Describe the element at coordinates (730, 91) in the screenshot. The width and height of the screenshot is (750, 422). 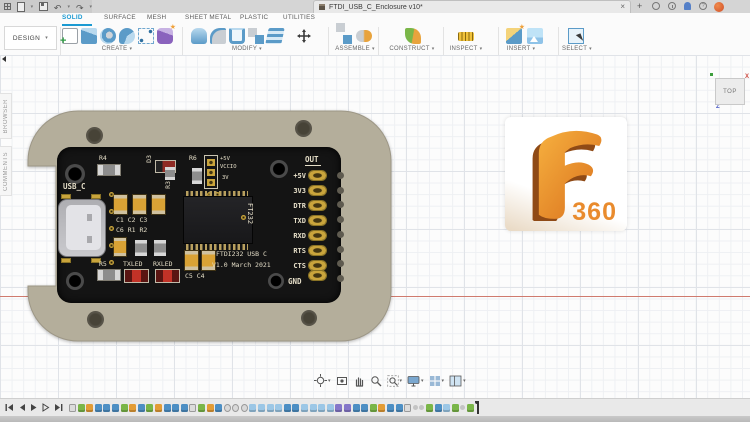
I see `viewcube: TOP` at that location.